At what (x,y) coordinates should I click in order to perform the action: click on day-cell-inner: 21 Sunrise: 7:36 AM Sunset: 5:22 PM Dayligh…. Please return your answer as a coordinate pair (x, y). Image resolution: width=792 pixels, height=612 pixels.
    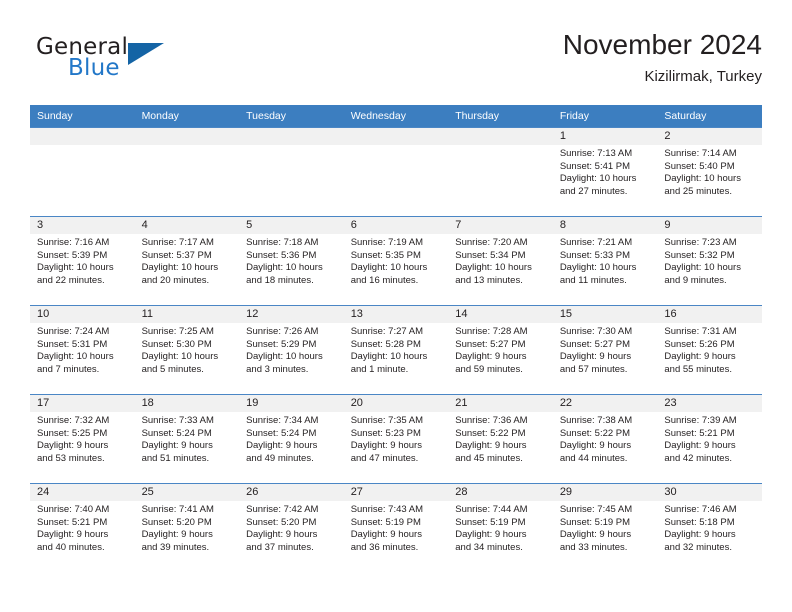
    Looking at the image, I should click on (500, 439).